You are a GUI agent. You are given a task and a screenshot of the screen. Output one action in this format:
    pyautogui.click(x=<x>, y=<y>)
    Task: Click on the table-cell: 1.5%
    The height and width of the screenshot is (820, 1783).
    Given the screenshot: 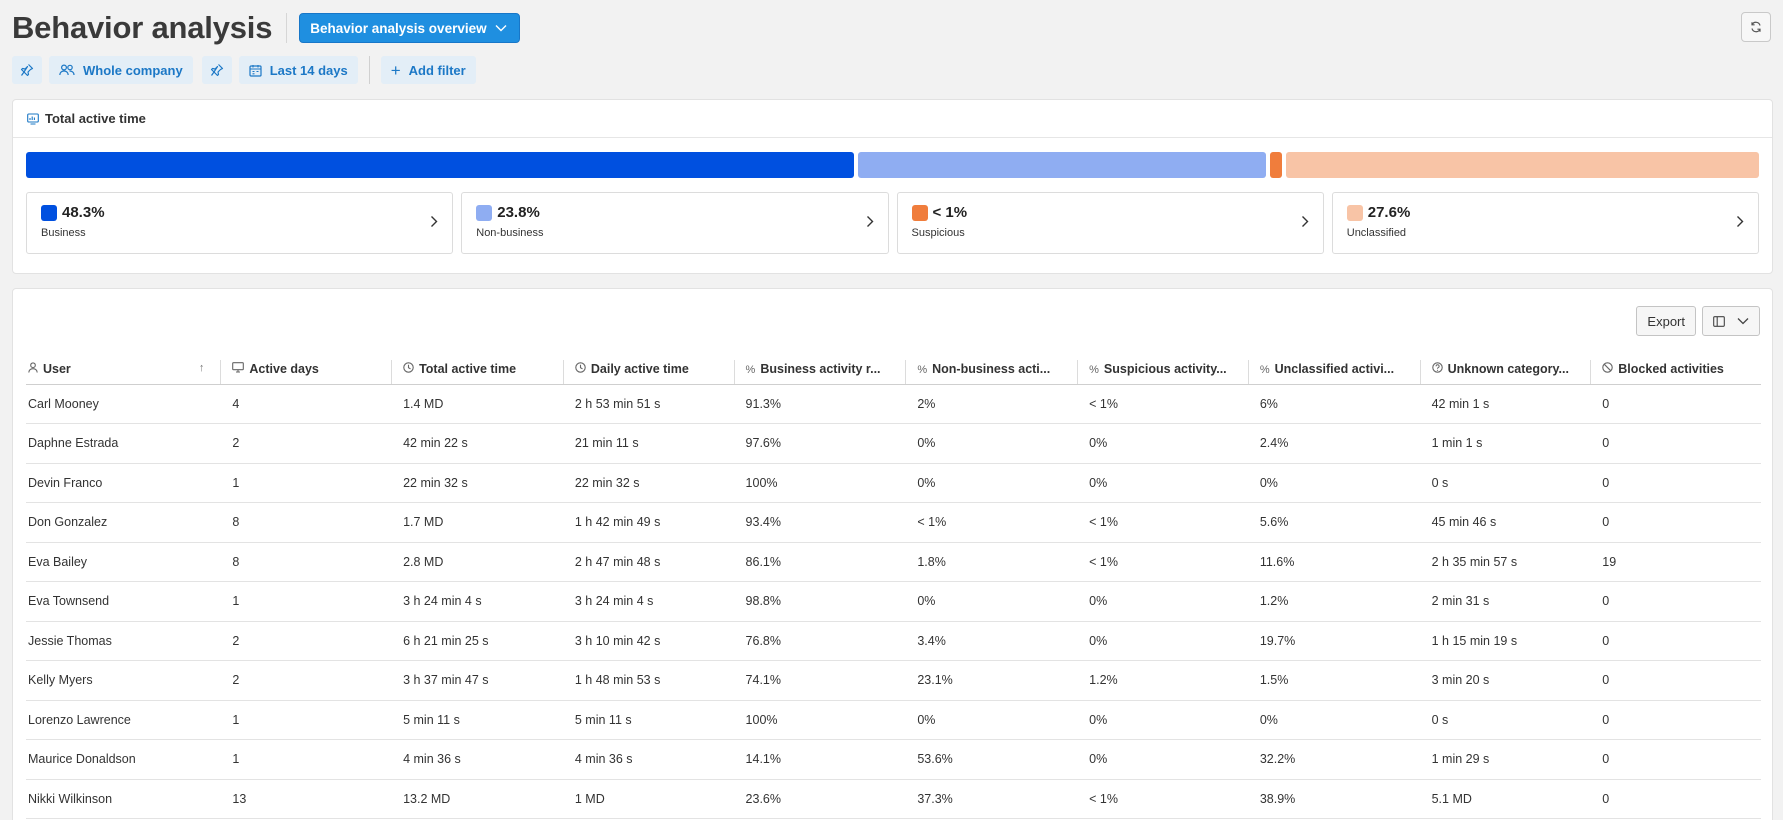 What is the action you would take?
    pyautogui.click(x=1333, y=680)
    